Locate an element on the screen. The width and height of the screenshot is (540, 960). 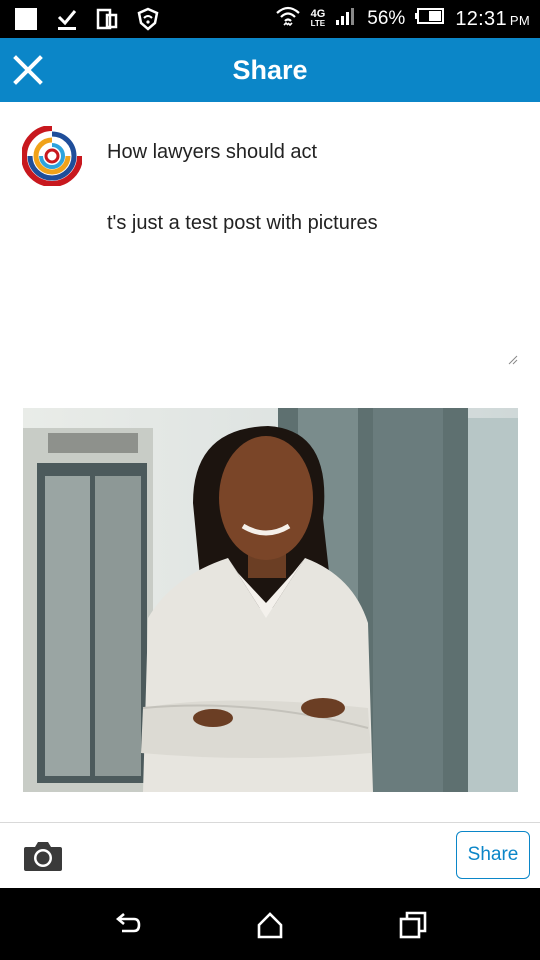
composer-toolbar: Share is located at coordinates (270, 855).